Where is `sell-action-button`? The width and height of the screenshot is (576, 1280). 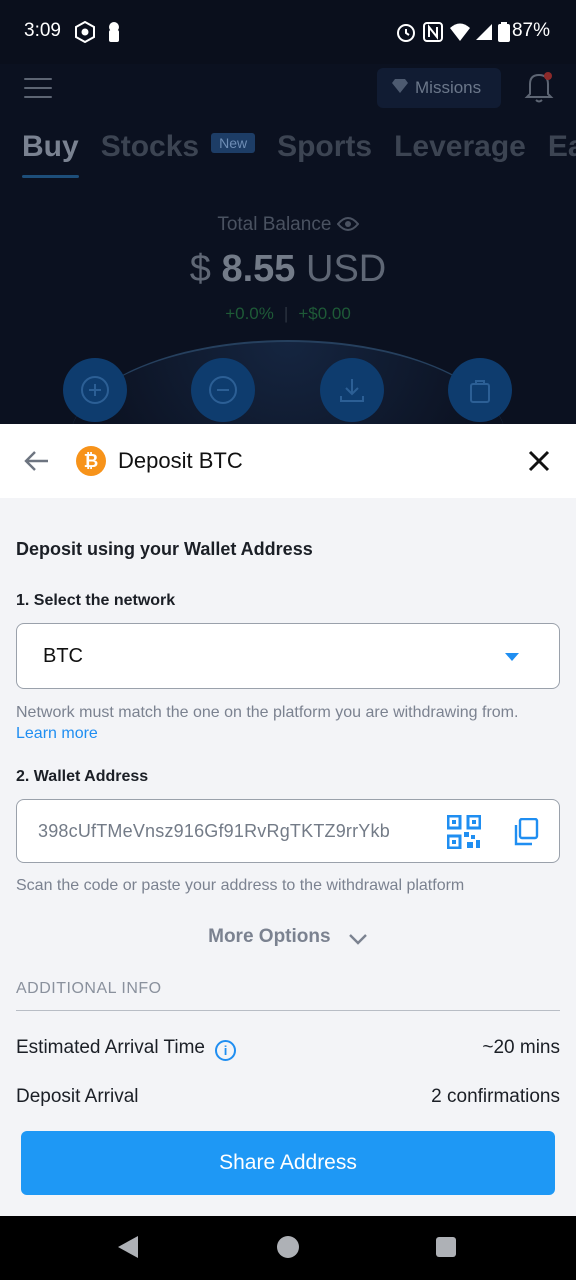 sell-action-button is located at coordinates (223, 390).